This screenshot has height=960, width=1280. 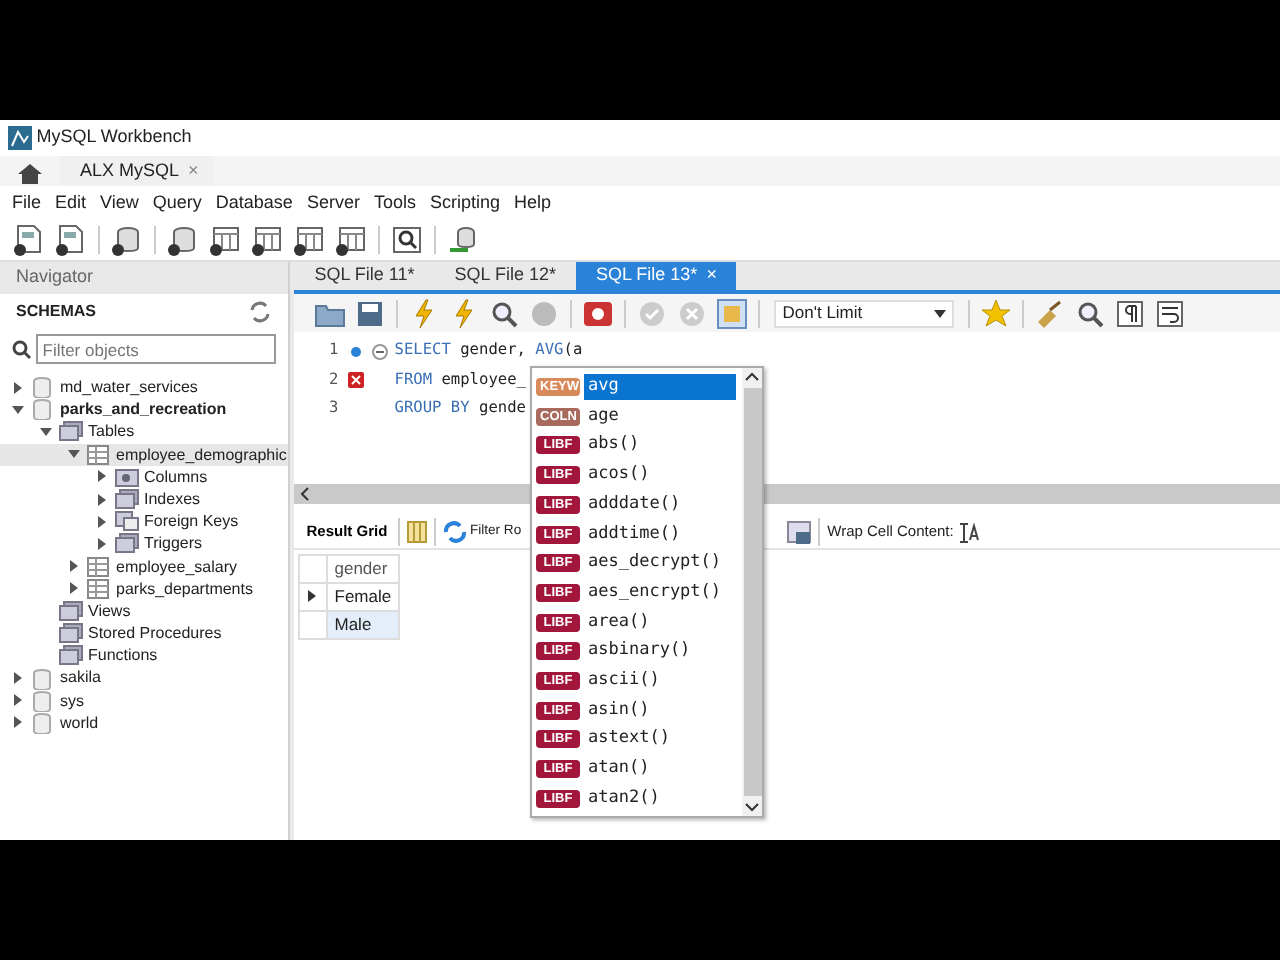 What do you see at coordinates (137, 171) in the screenshot?
I see `connection-tab: ALX MySQL ×` at bounding box center [137, 171].